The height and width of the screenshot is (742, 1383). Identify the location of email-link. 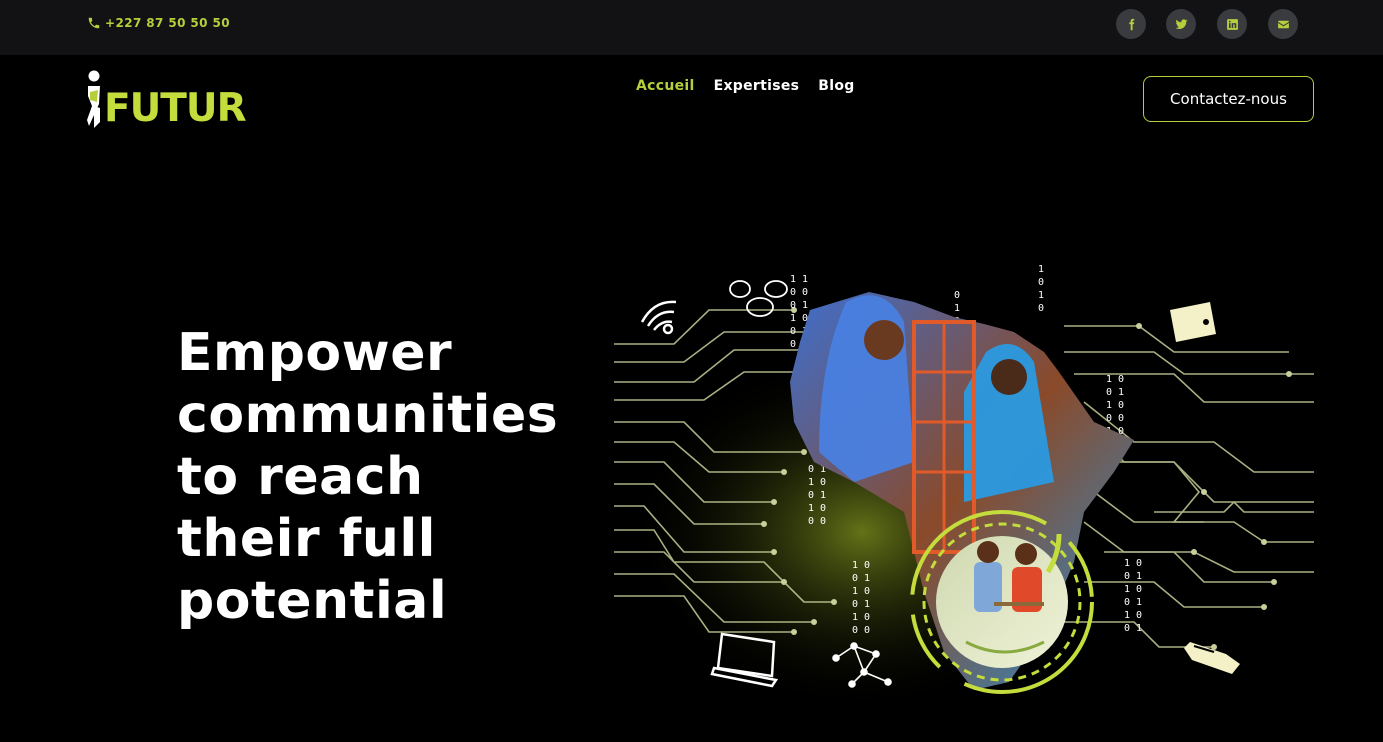
(1283, 24).